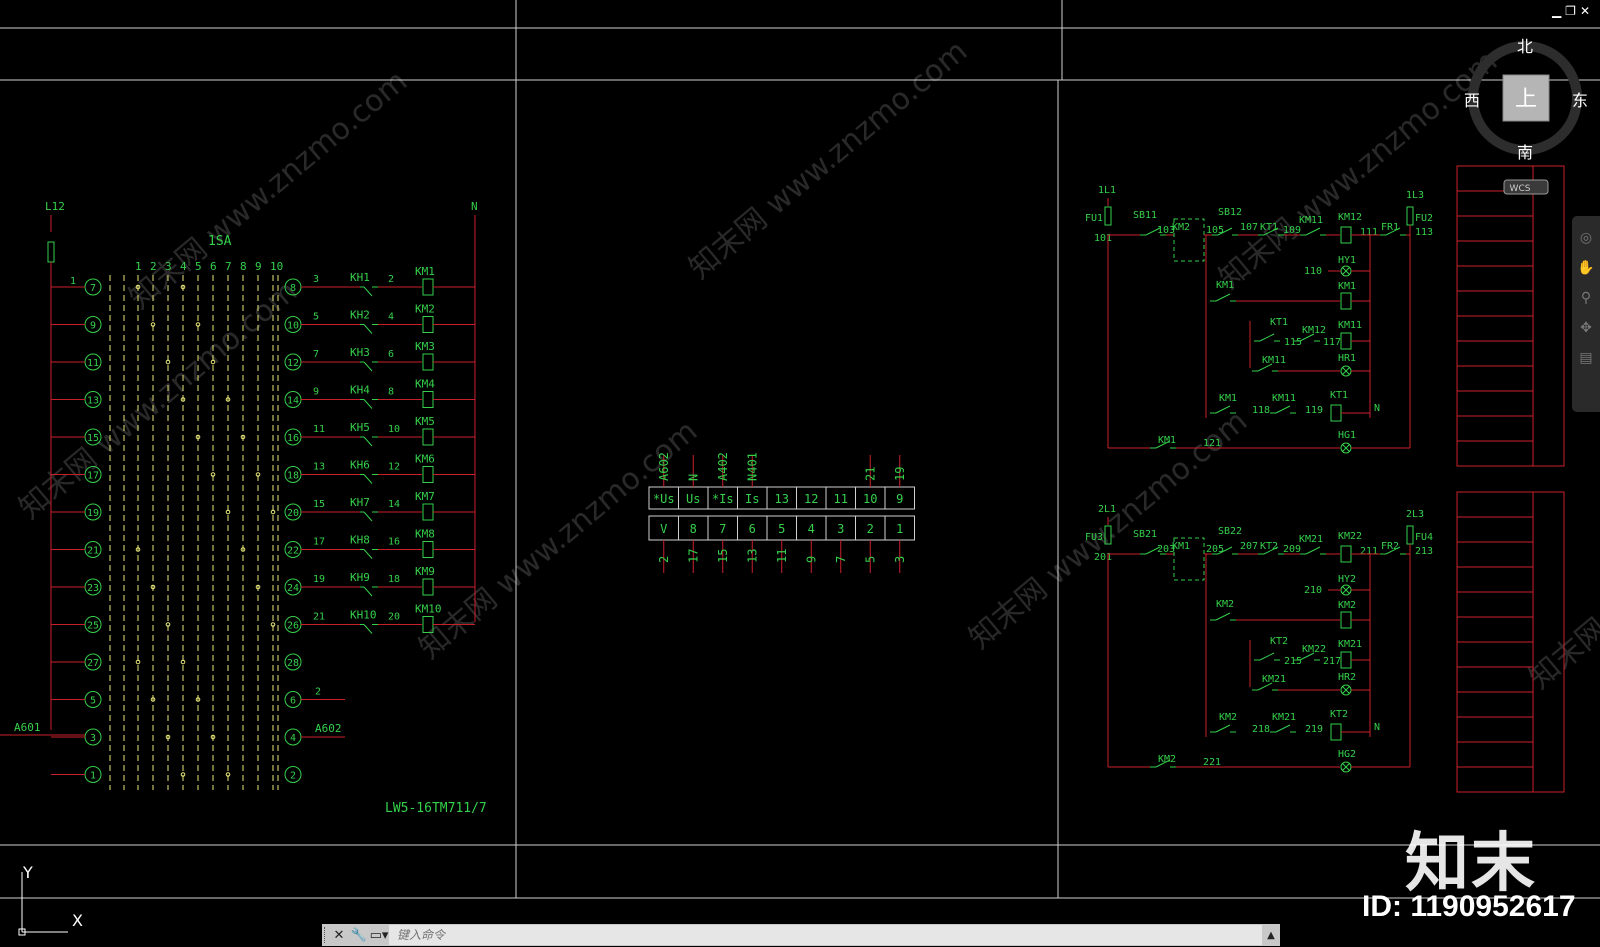  I want to click on minimize-button: ▁, so click(1558, 11).